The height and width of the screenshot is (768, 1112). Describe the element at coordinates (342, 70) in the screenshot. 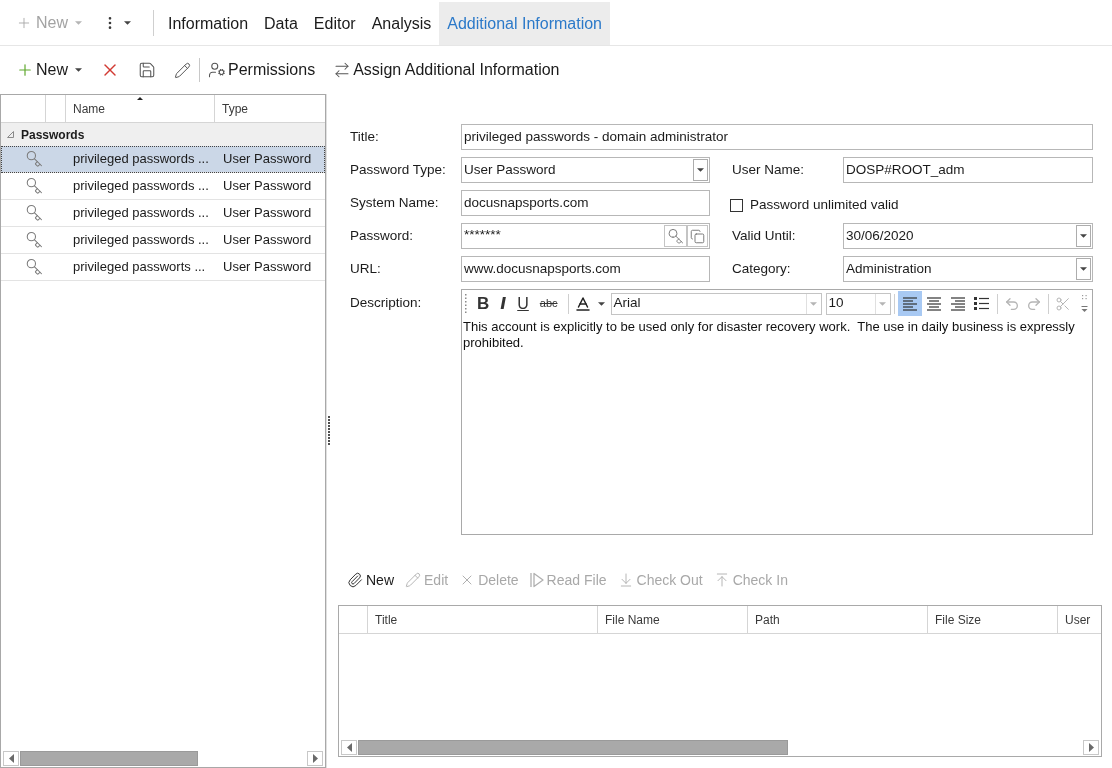

I see `swap-arrows-icon` at that location.